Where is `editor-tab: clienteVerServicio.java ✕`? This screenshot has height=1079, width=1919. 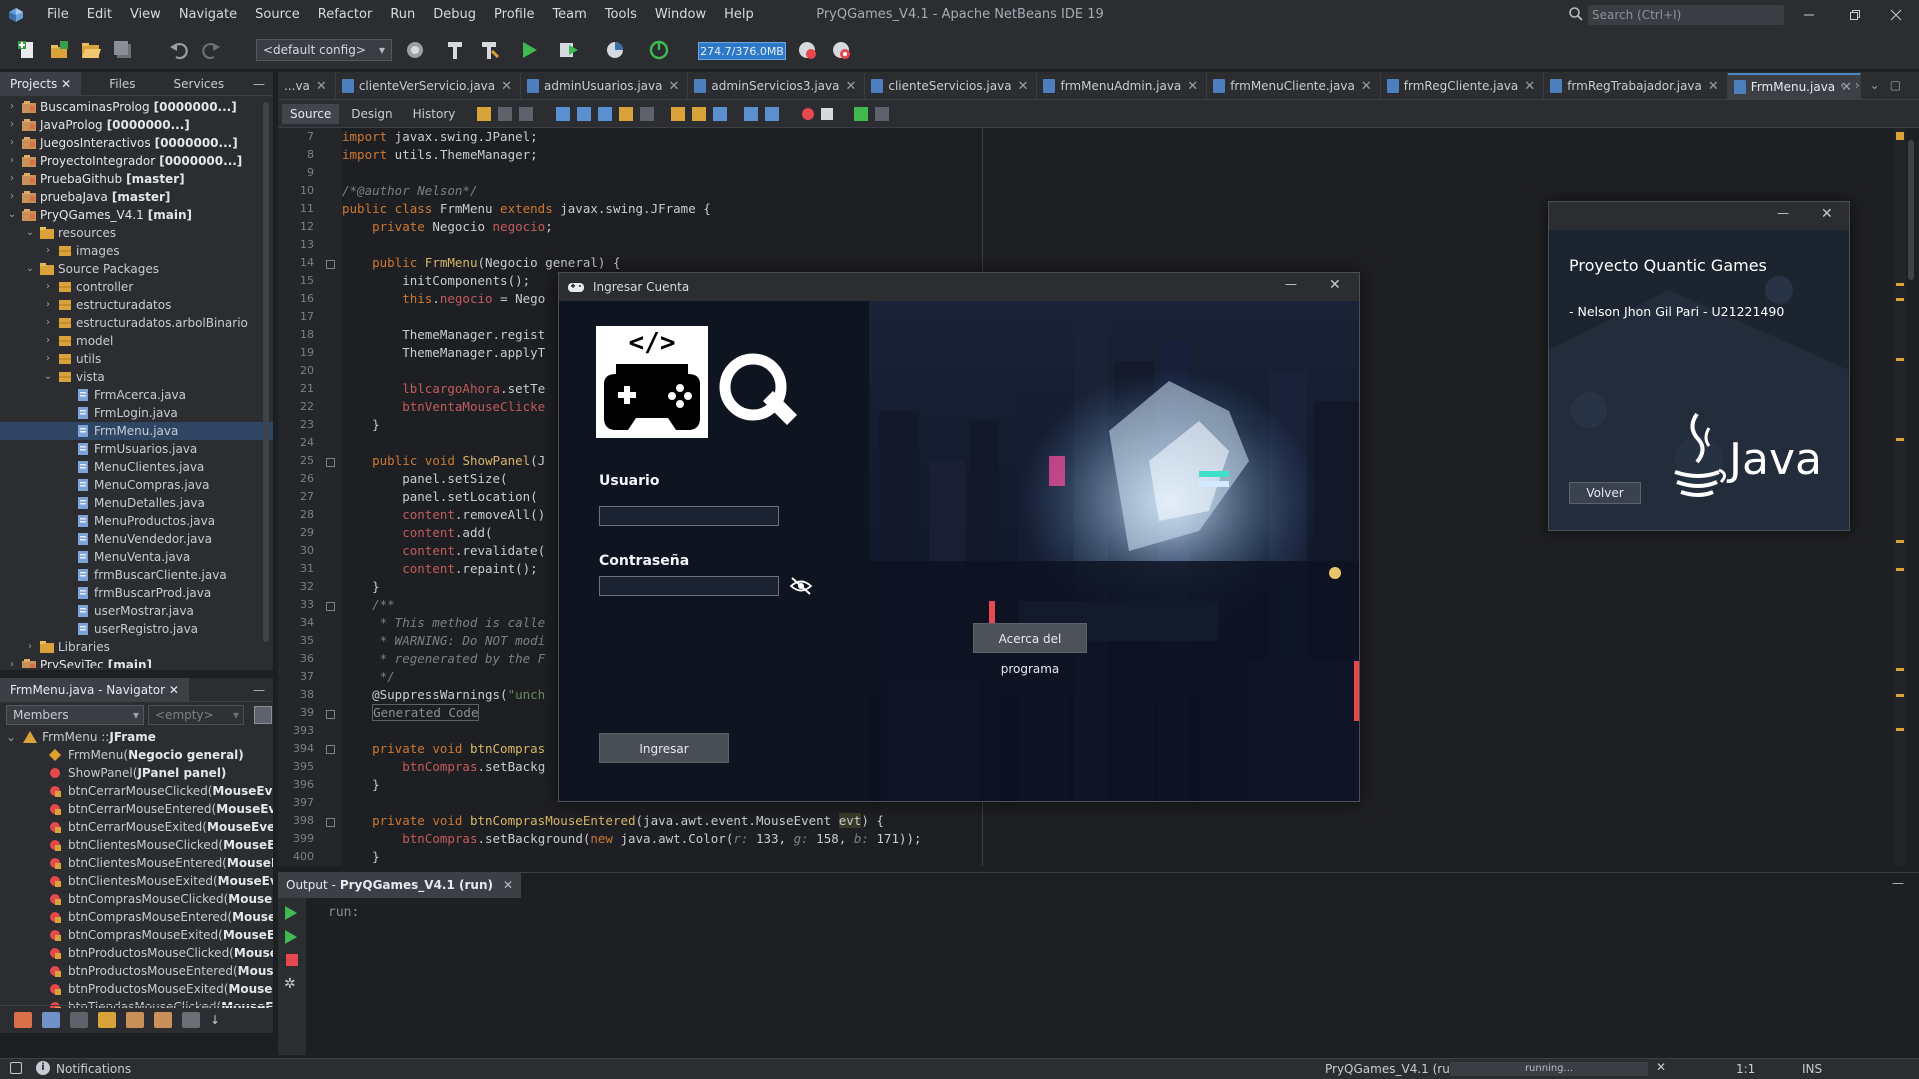 editor-tab: clienteVerServicio.java ✕ is located at coordinates (429, 86).